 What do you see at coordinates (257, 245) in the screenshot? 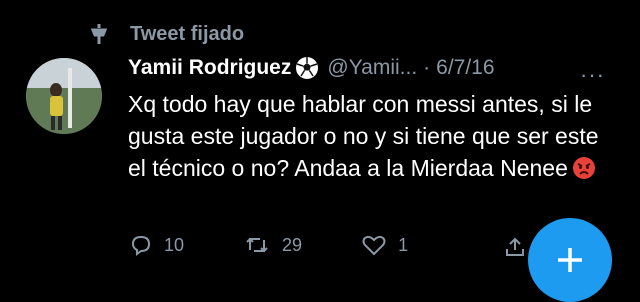
I see `retweet-icon` at bounding box center [257, 245].